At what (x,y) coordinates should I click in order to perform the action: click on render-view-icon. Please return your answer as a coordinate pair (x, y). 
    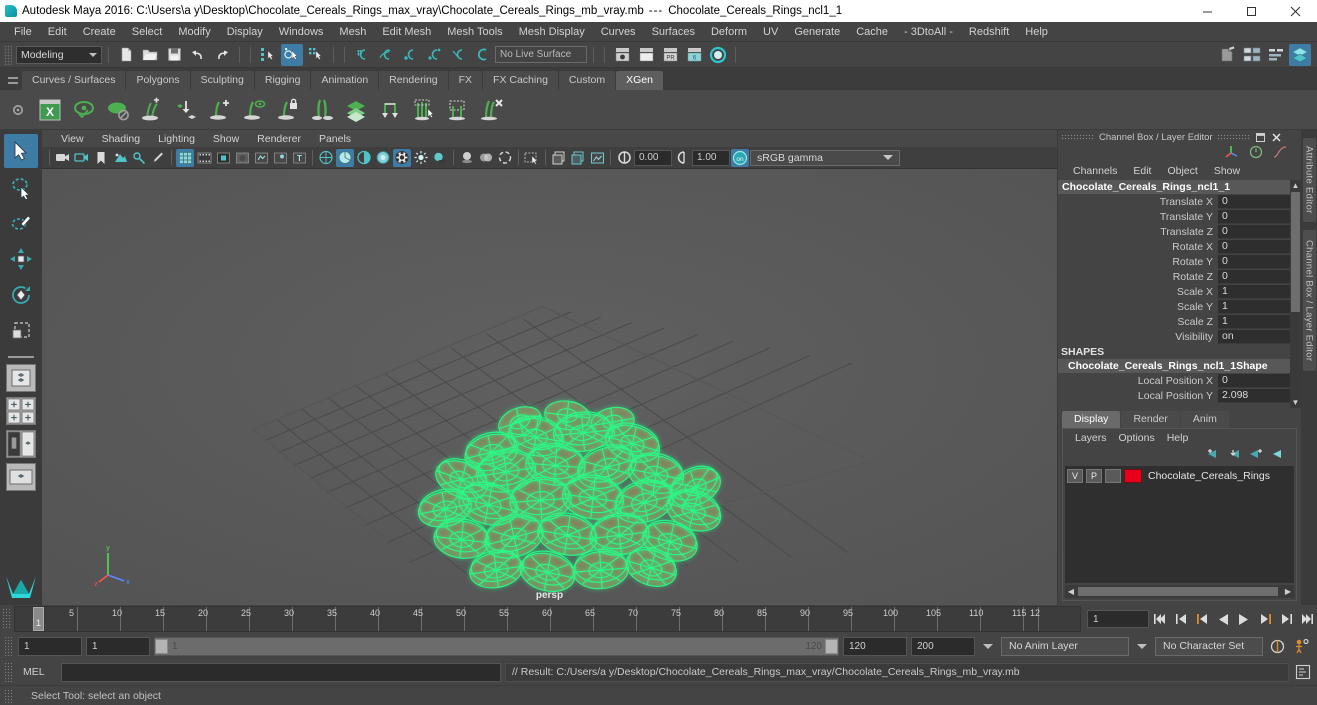
    Looking at the image, I should click on (718, 55).